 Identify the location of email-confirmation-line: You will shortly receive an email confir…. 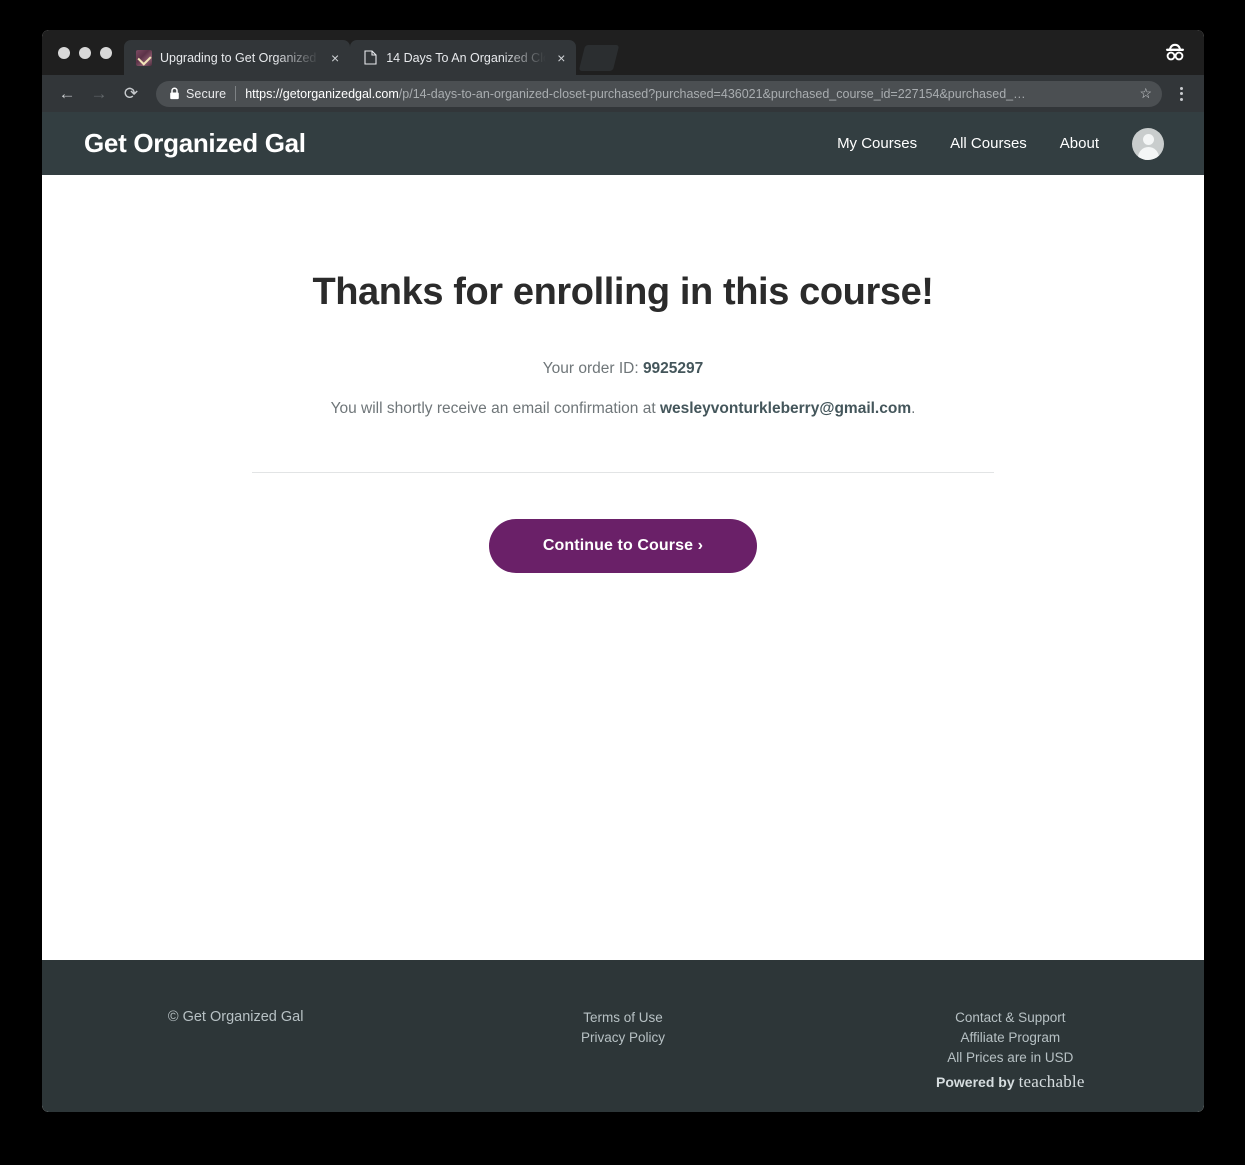
(623, 409).